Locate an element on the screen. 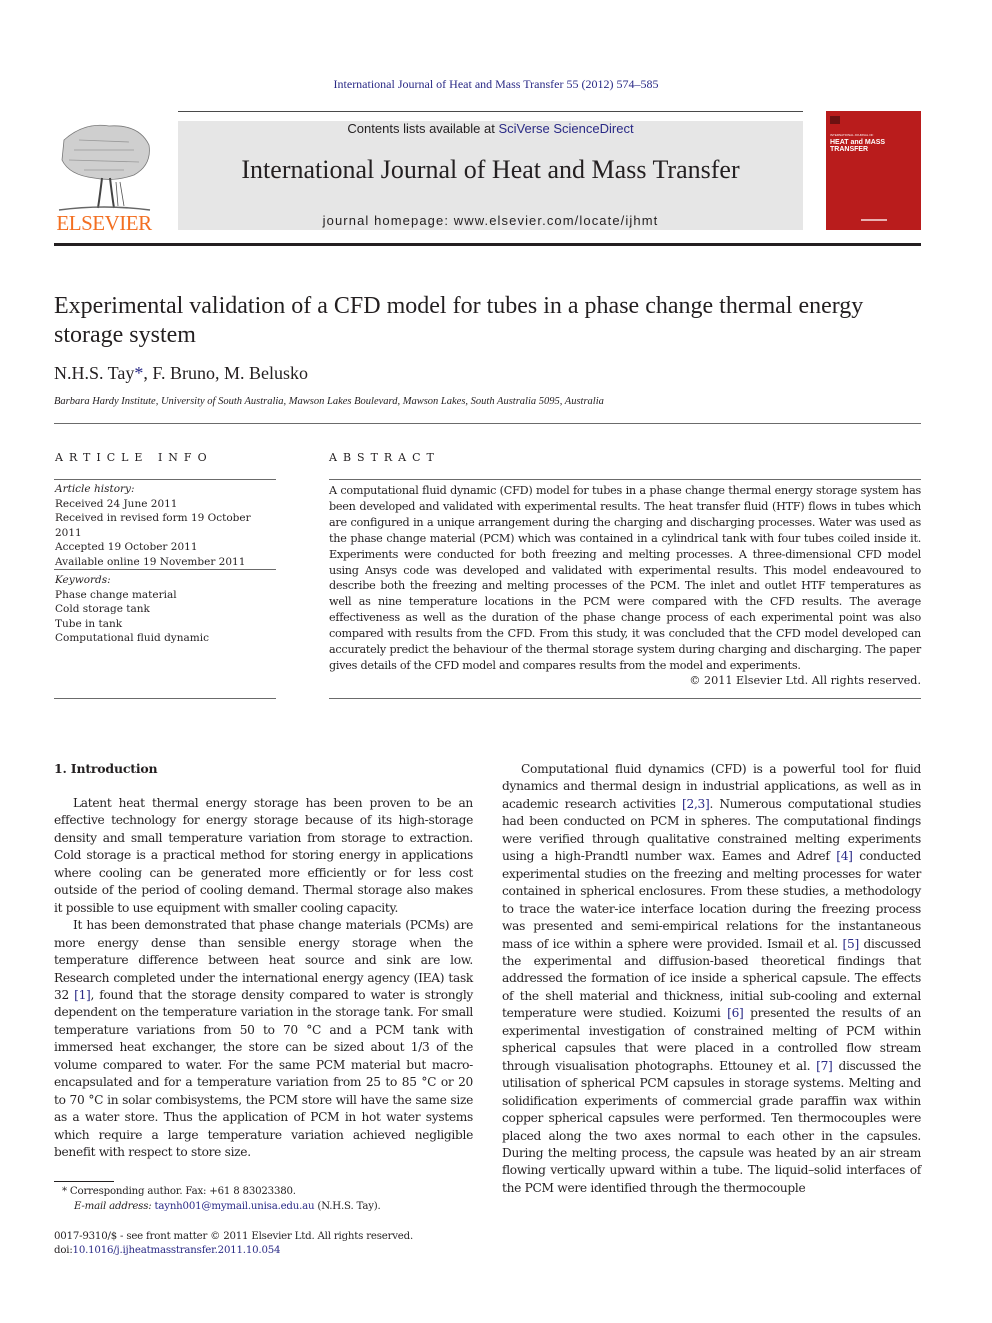 The image size is (992, 1323). elsevier-wordmark: ELSEVIER is located at coordinates (104, 223).